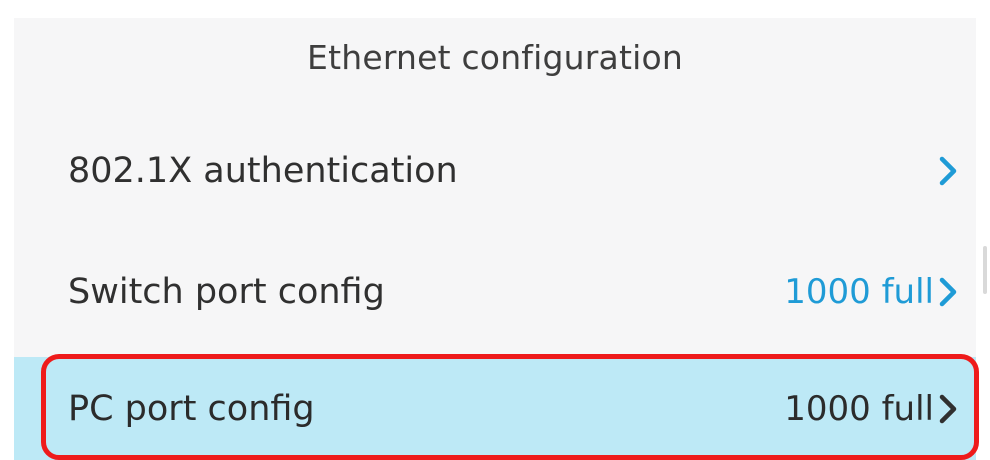  Describe the element at coordinates (263, 171) in the screenshot. I see `menu-item-label: 802.1X authentication` at that location.